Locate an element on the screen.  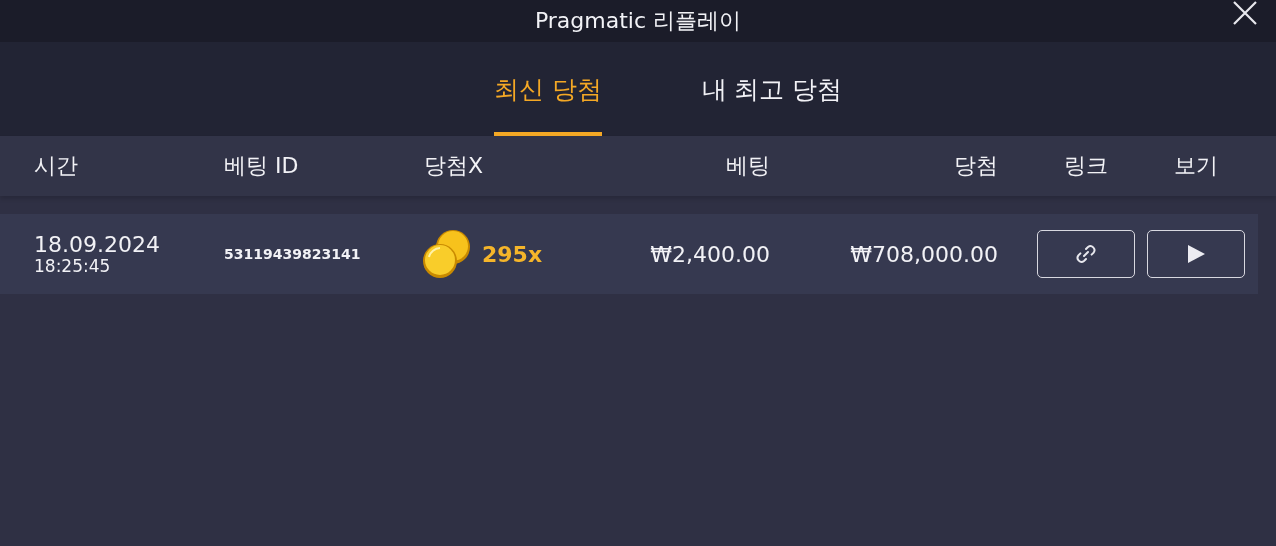
play-button is located at coordinates (1196, 254).